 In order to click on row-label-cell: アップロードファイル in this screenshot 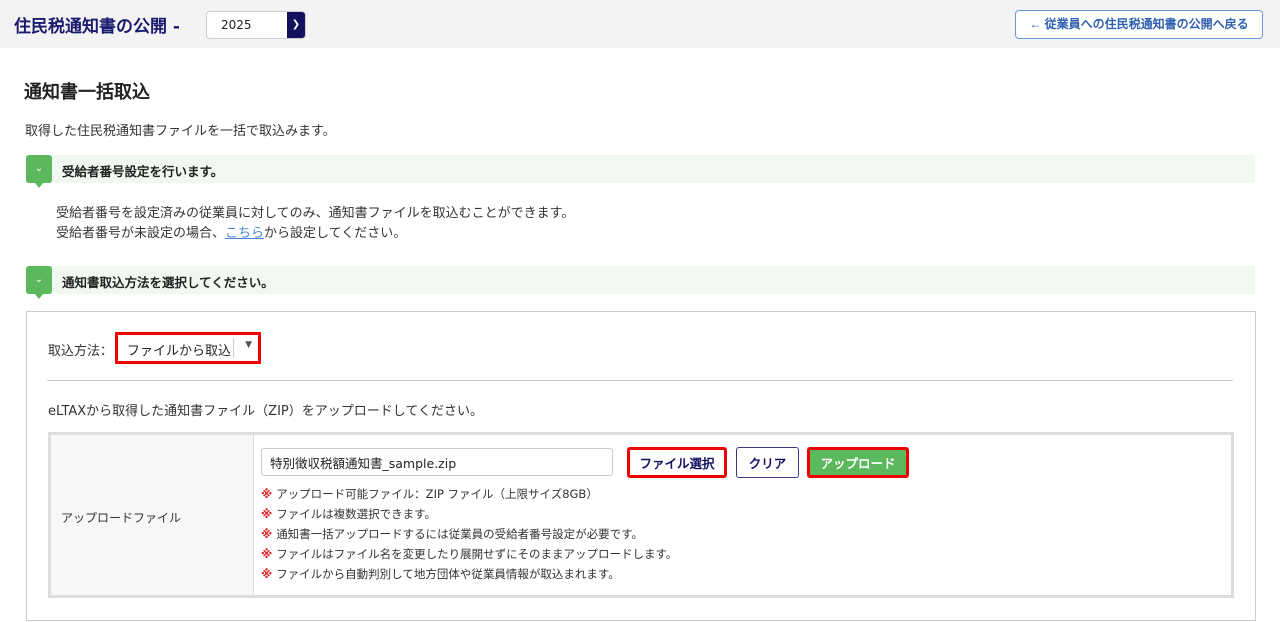, I will do `click(152, 515)`.